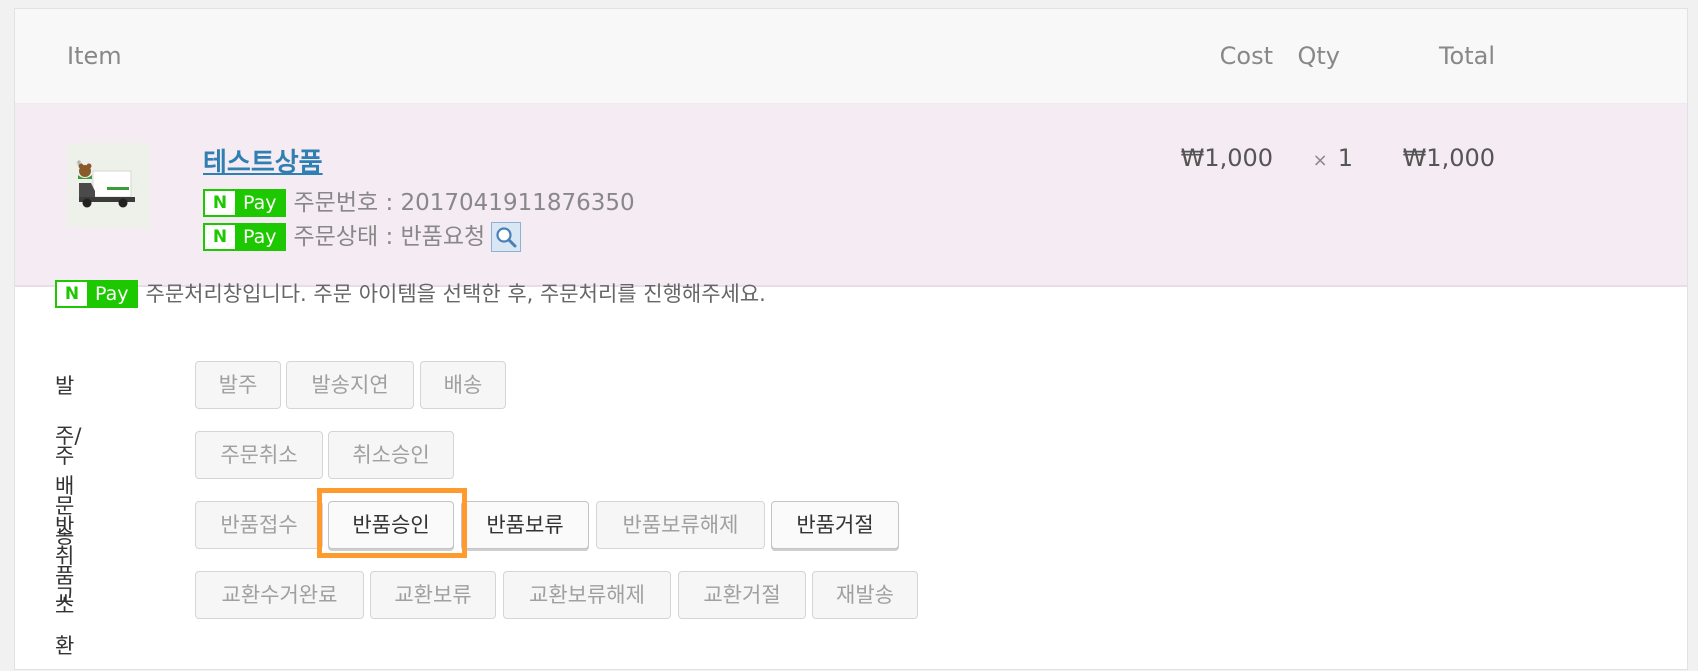 The height and width of the screenshot is (671, 1698). Describe the element at coordinates (433, 595) in the screenshot. I see `btn-hold-exchange: 교환보류` at that location.